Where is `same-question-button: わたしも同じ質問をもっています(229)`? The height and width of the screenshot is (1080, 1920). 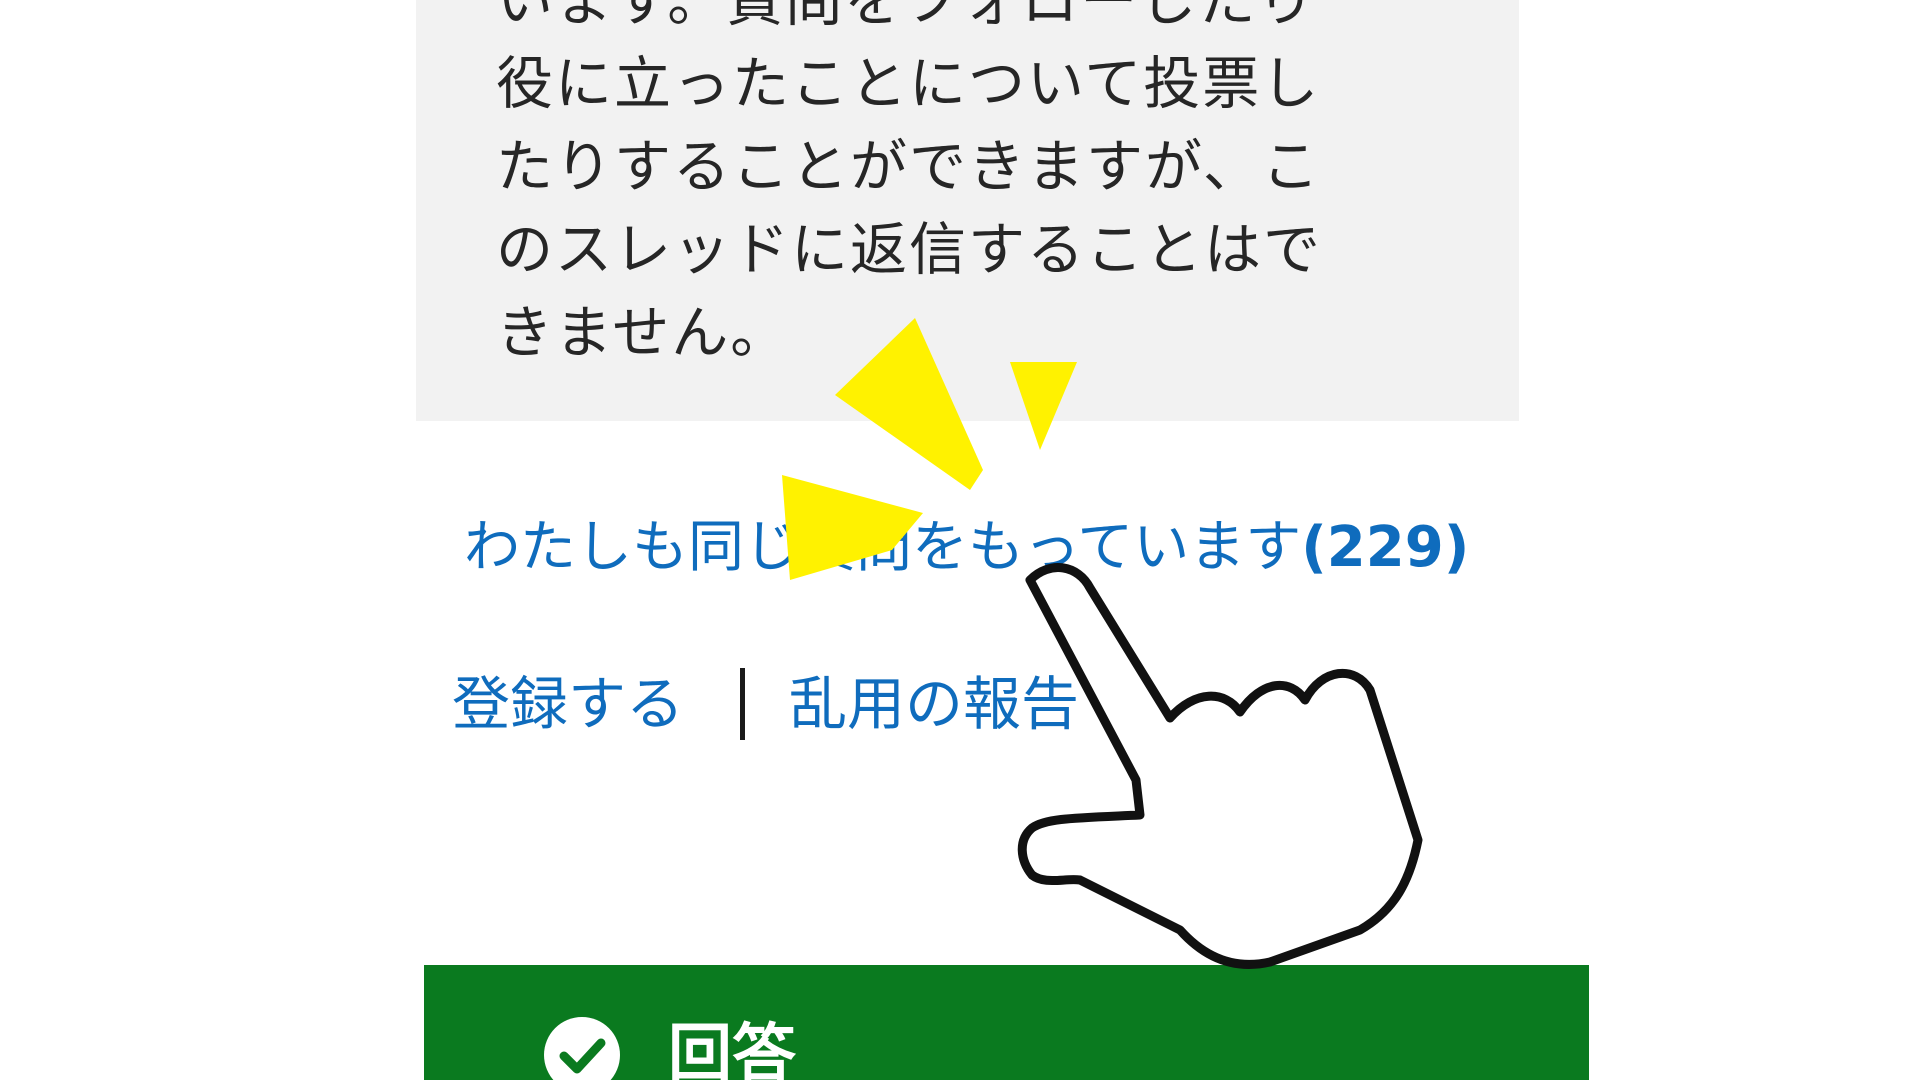 same-question-button: わたしも同じ質問をもっています(229) is located at coordinates (966, 548).